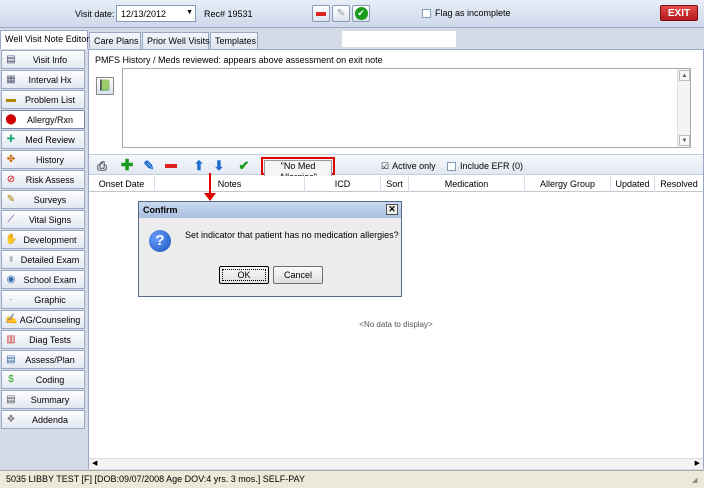 The width and height of the screenshot is (704, 488). What do you see at coordinates (189, 12) in the screenshot?
I see `chevron-down-icon: ▼` at bounding box center [189, 12].